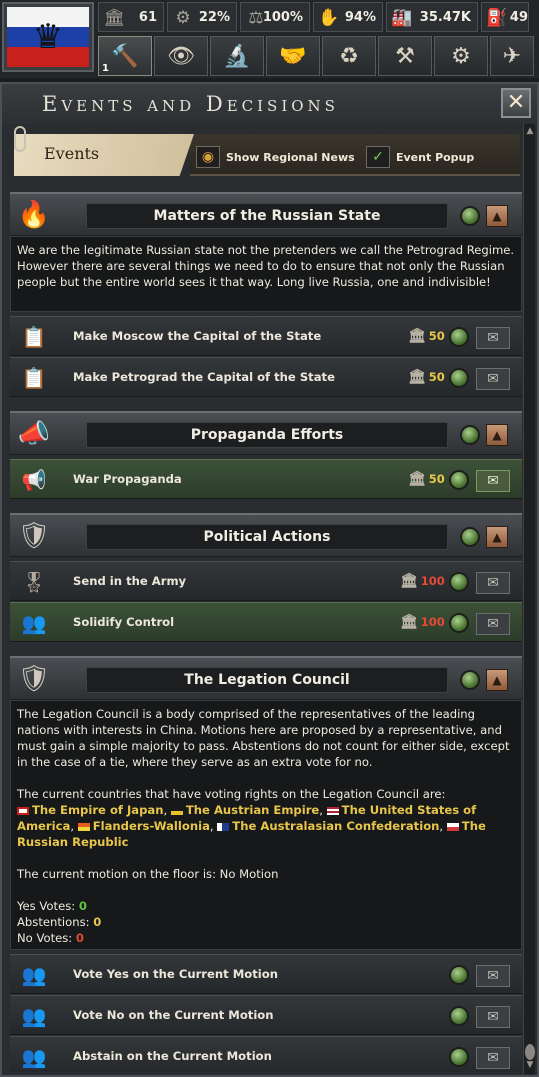  Describe the element at coordinates (516, 103) in the screenshot. I see `close-button: ✕` at that location.